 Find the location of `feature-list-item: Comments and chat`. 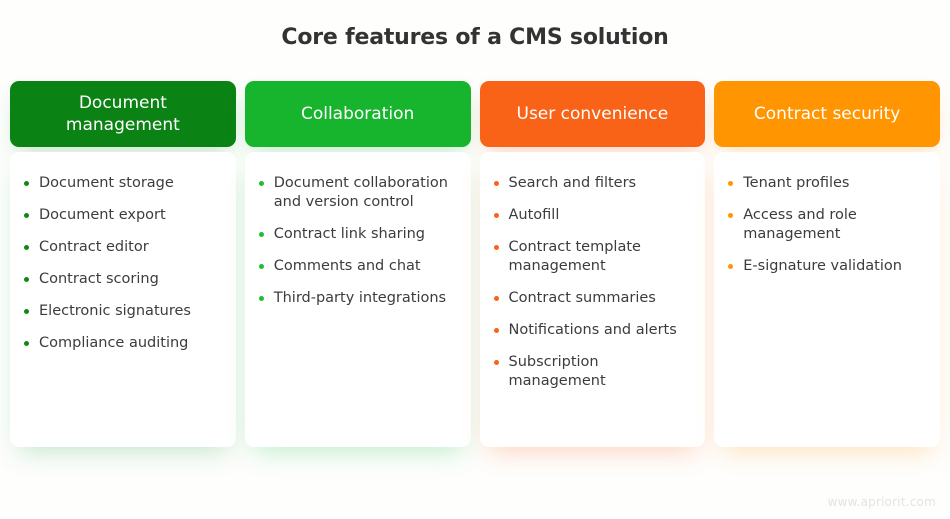

feature-list-item: Comments and chat is located at coordinates (357, 266).